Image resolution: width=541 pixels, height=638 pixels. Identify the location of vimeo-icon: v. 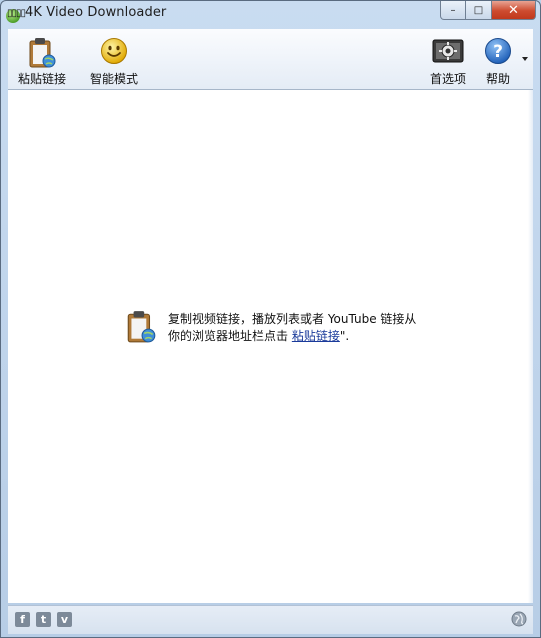
(64, 619).